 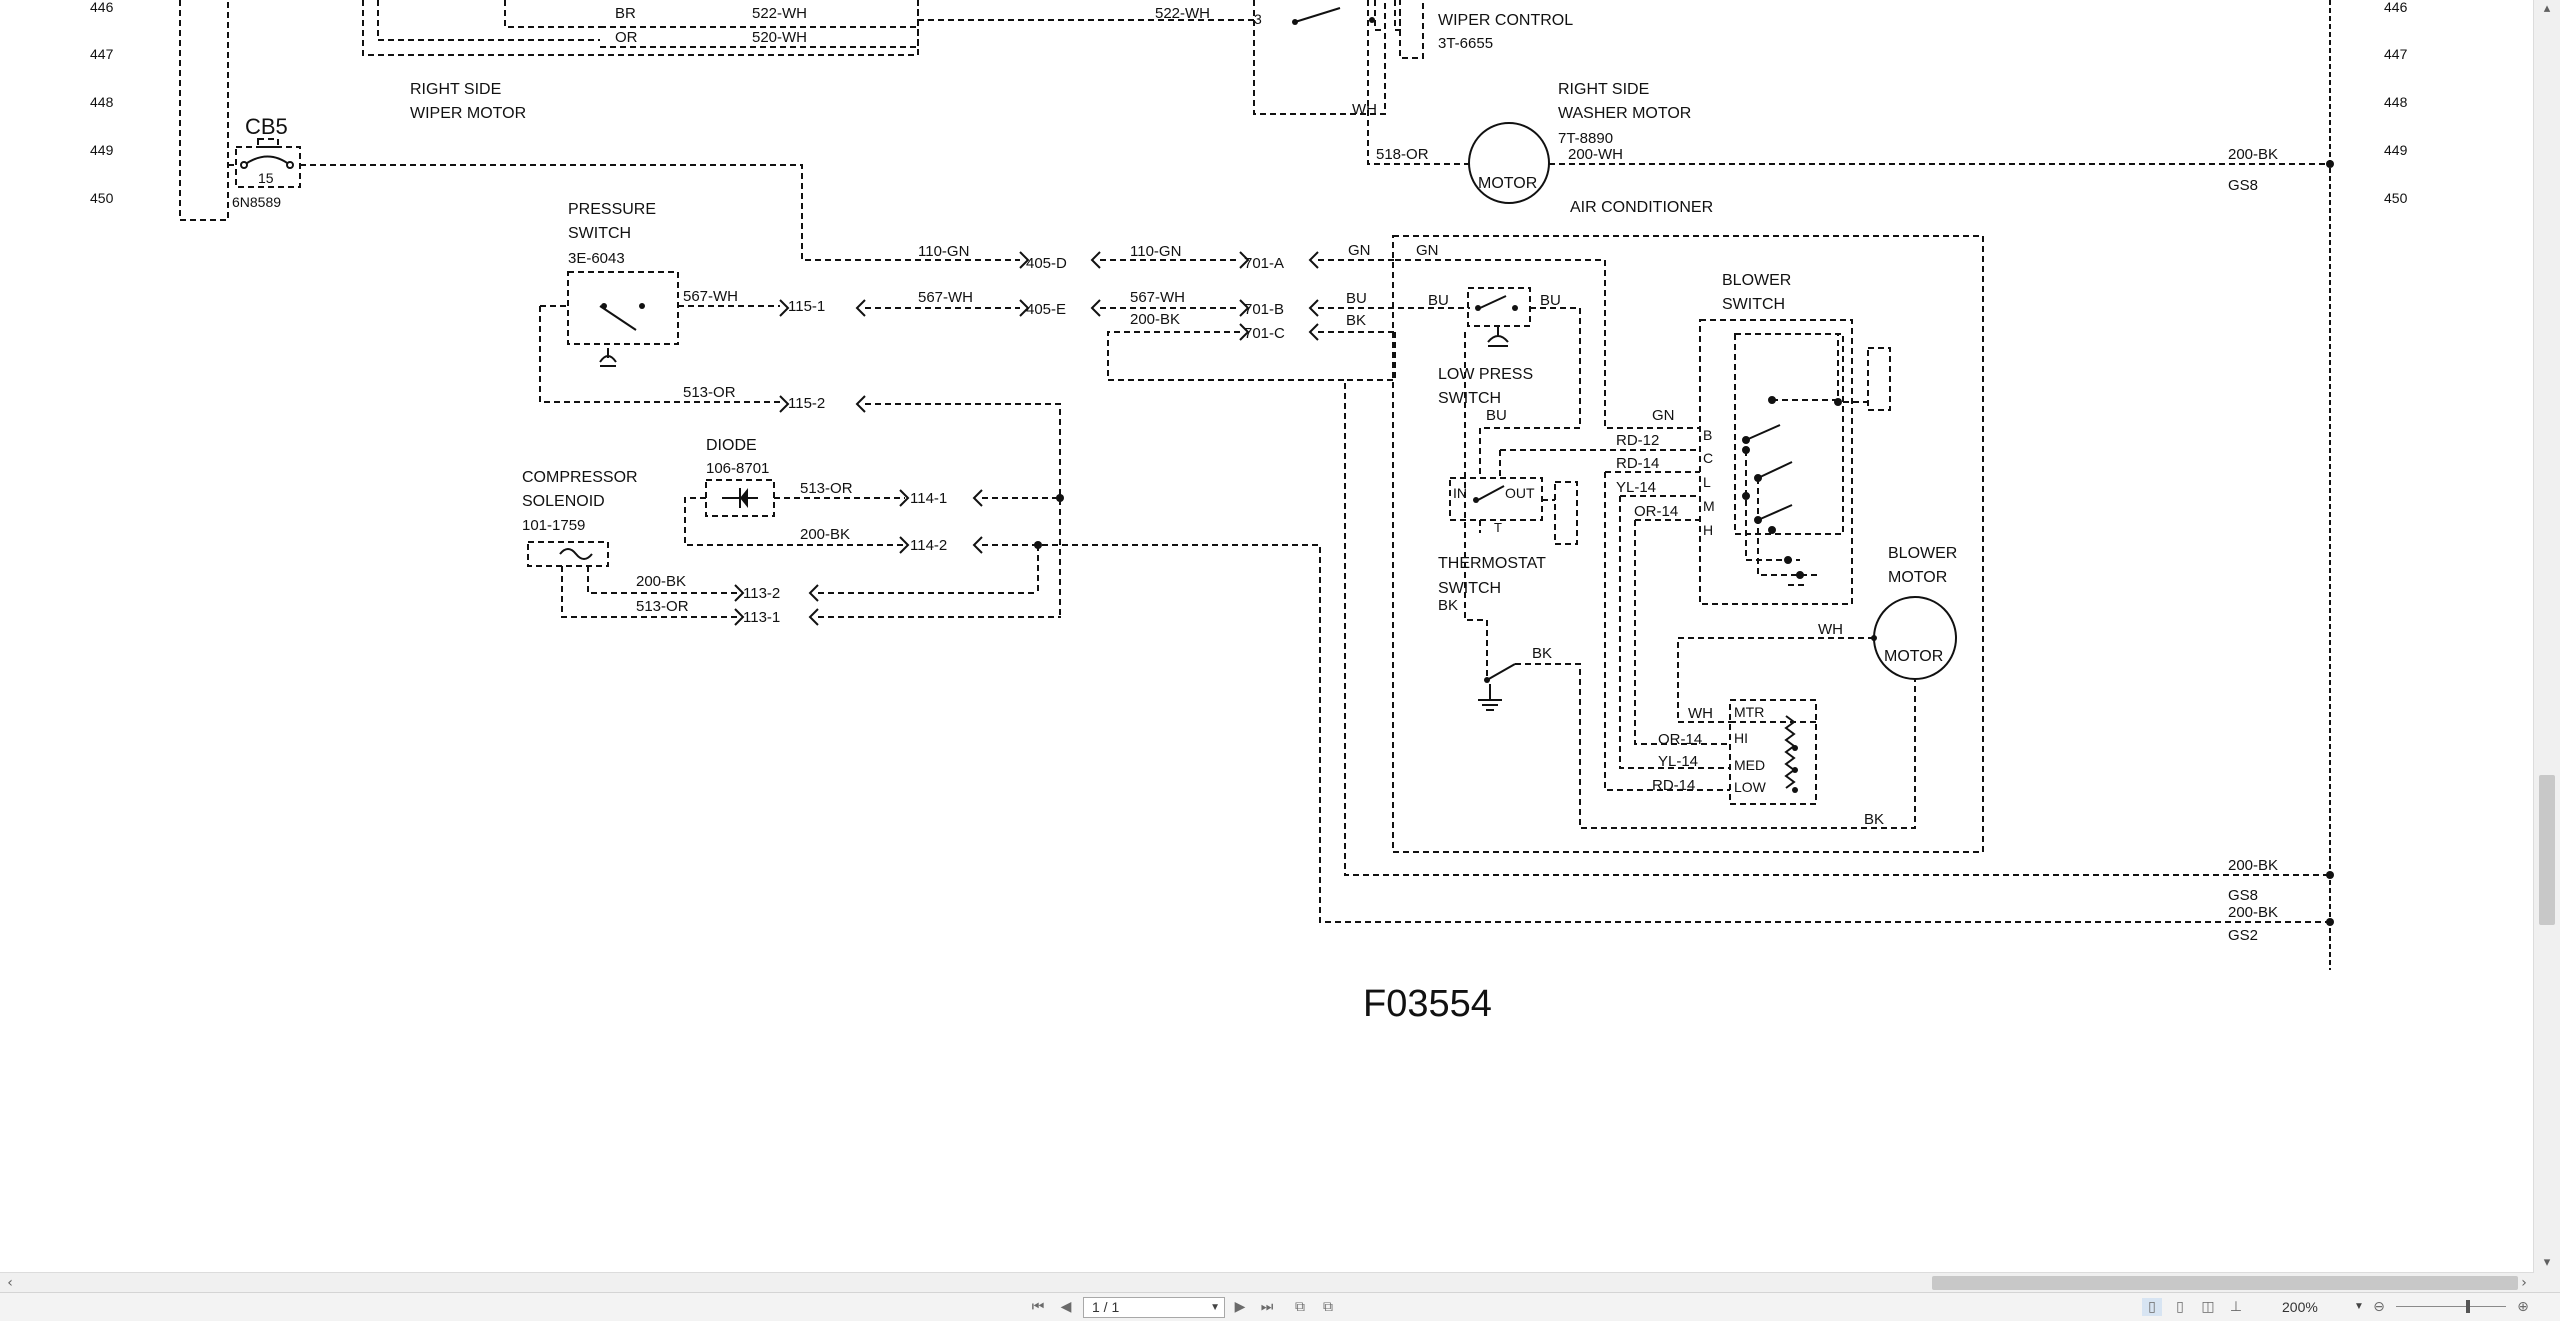 What do you see at coordinates (806, 306) in the screenshot?
I see `connector-label: 115-1` at bounding box center [806, 306].